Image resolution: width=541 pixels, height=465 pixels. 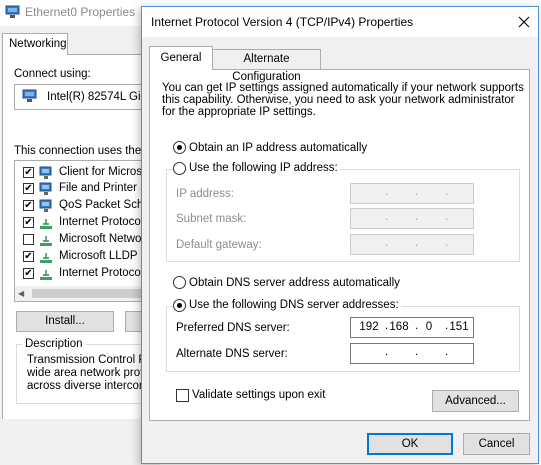 What do you see at coordinates (412, 327) in the screenshot?
I see `preferred-dns-field: 192 . 168 . 0 . 151` at bounding box center [412, 327].